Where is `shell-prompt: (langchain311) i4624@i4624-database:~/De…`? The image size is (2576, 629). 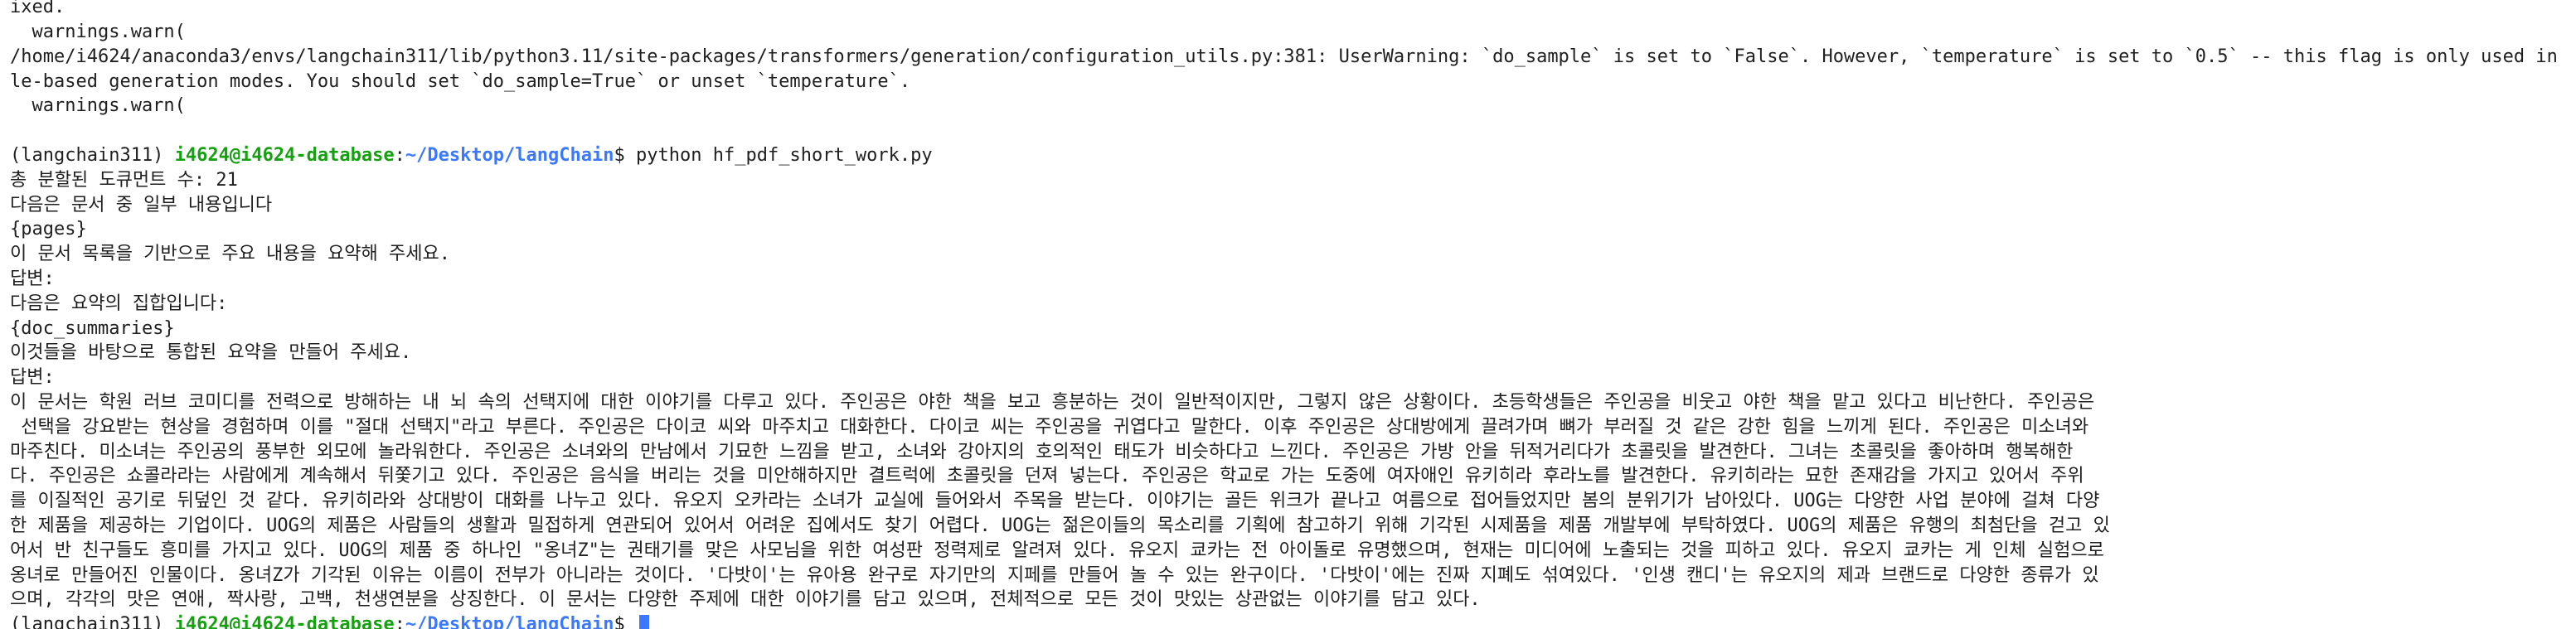 shell-prompt: (langchain311) i4624@i4624-database:~/De… is located at coordinates (1289, 155).